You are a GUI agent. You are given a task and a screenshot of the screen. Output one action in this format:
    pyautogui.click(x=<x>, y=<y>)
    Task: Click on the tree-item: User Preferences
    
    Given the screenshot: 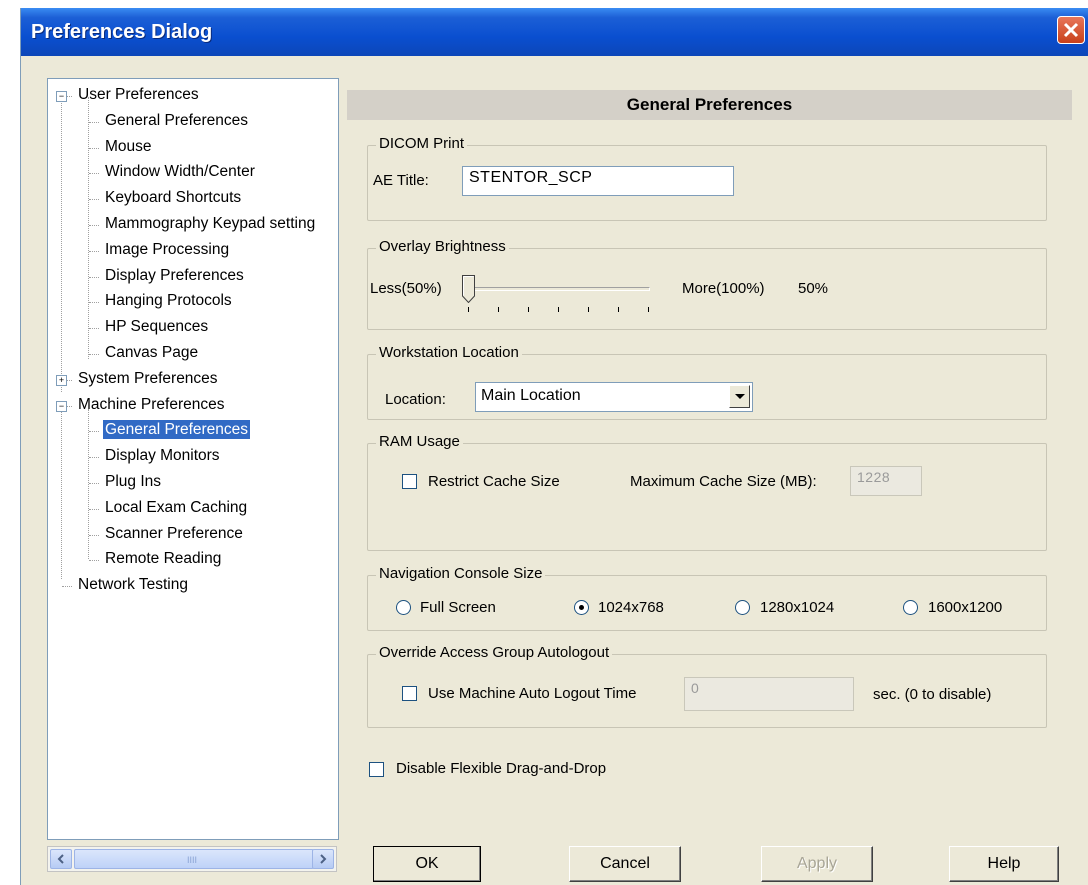 What is the action you would take?
    pyautogui.click(x=138, y=95)
    